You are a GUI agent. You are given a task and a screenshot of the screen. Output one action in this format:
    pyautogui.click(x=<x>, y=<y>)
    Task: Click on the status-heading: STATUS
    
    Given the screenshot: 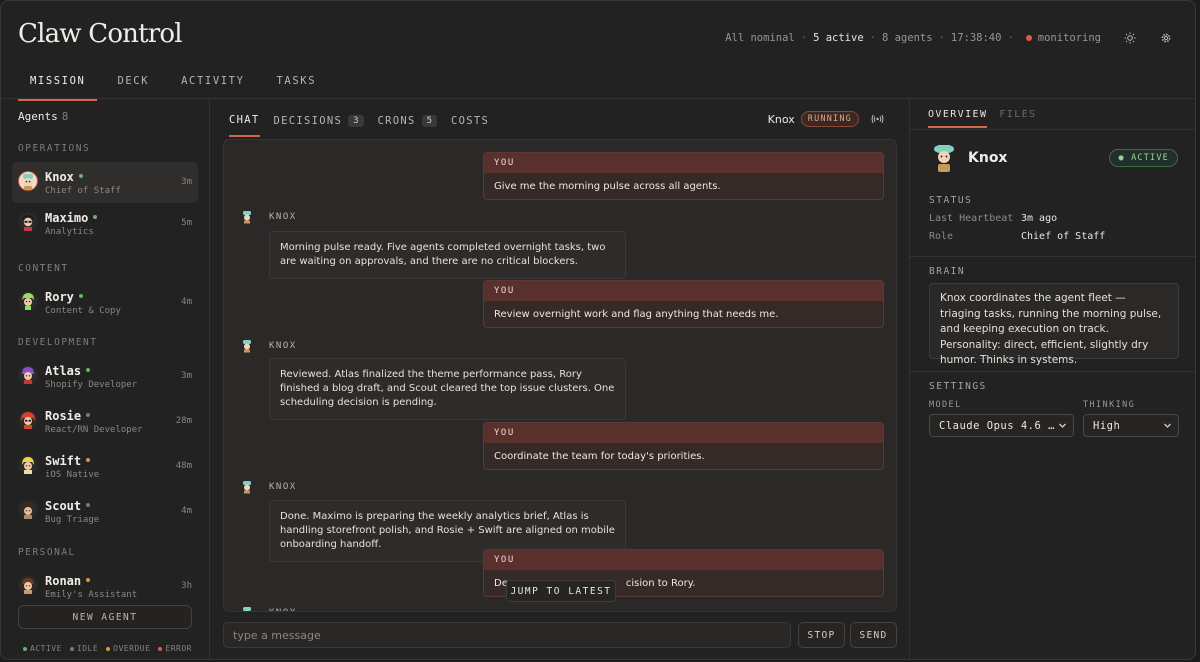 What is the action you would take?
    pyautogui.click(x=951, y=200)
    